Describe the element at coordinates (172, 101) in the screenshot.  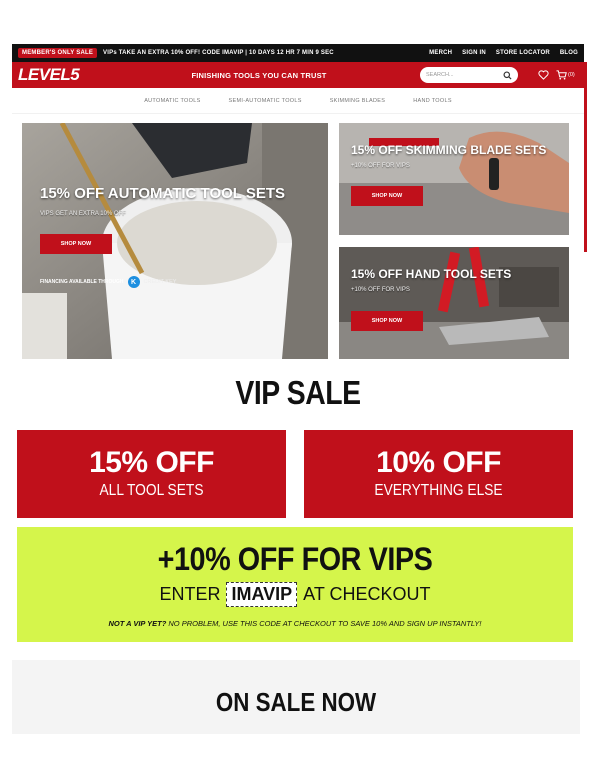
I see `nav-automatic-tools: AUTOMATIC TOOLS` at that location.